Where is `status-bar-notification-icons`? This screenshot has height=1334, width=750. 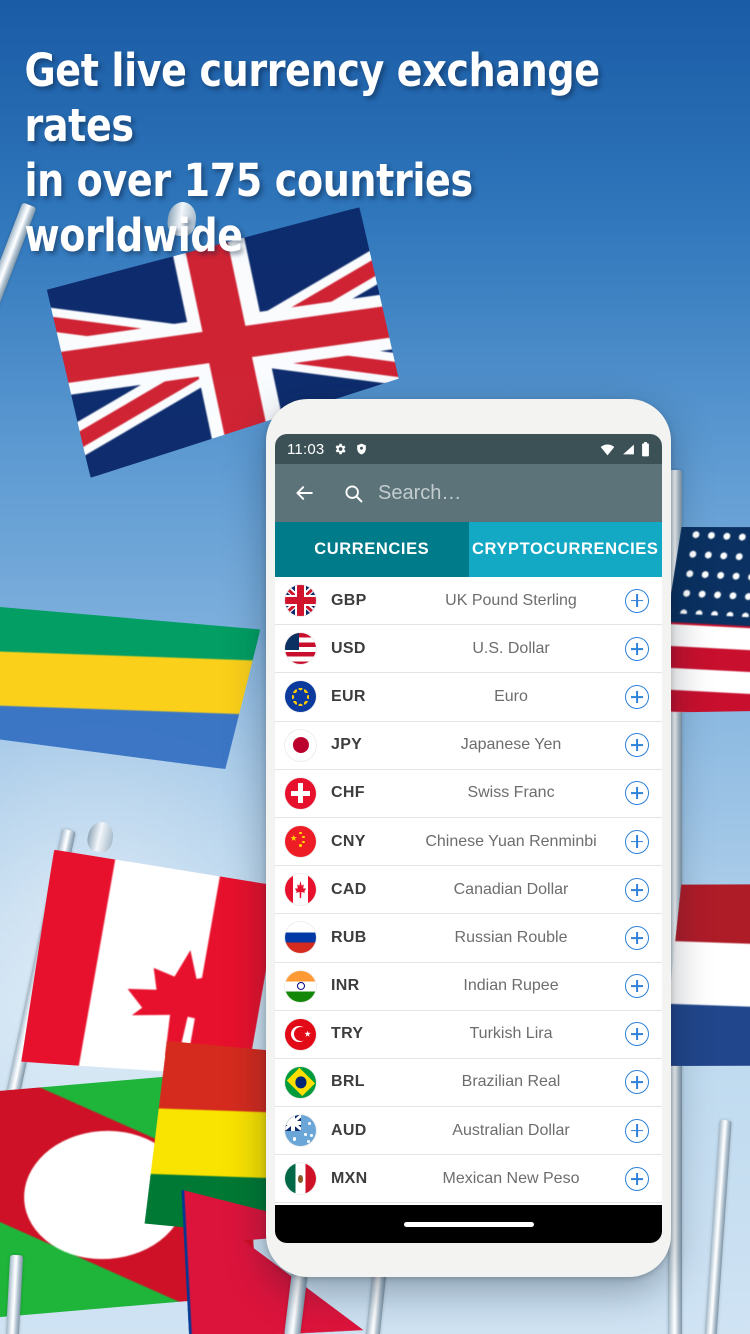
status-bar-notification-icons is located at coordinates (350, 449).